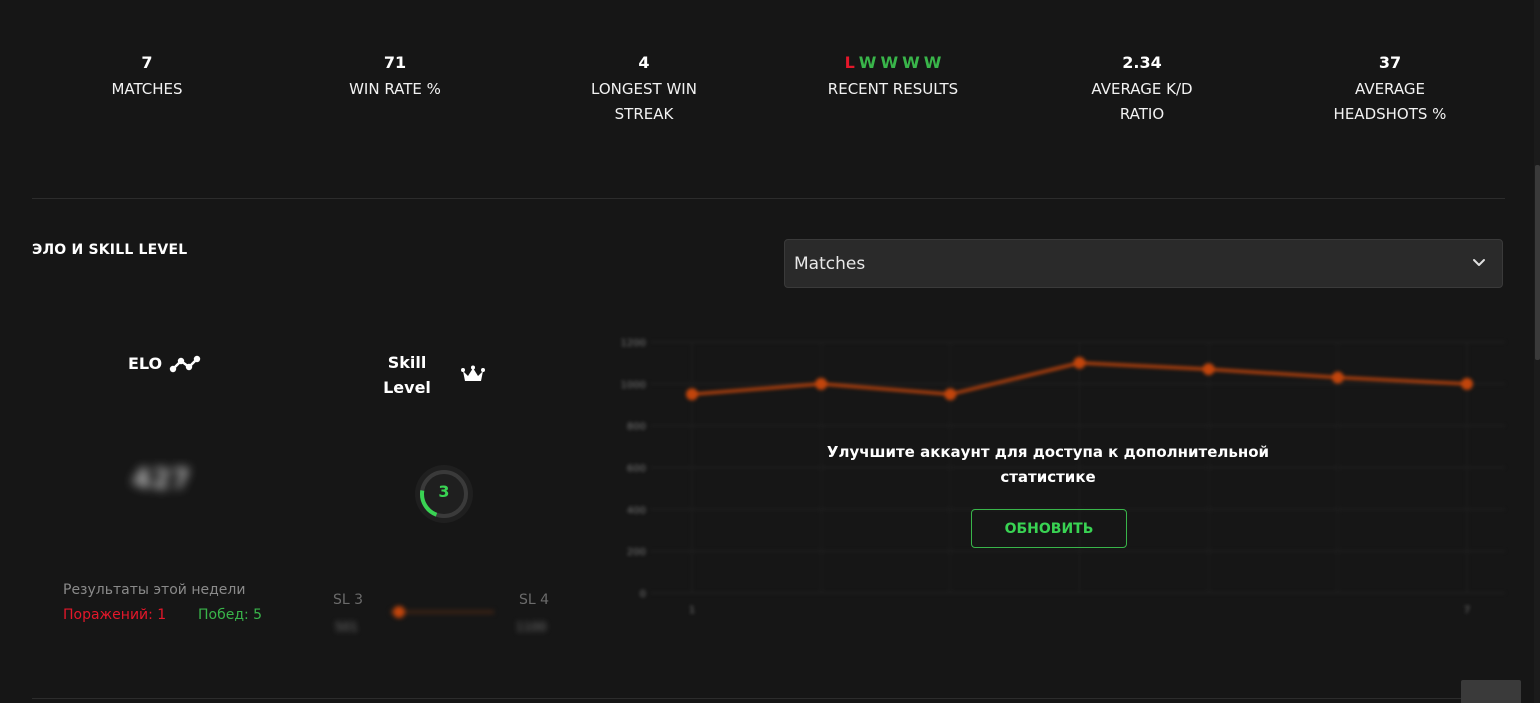  Describe the element at coordinates (636, 510) in the screenshot. I see `y-tick-label: 400` at that location.